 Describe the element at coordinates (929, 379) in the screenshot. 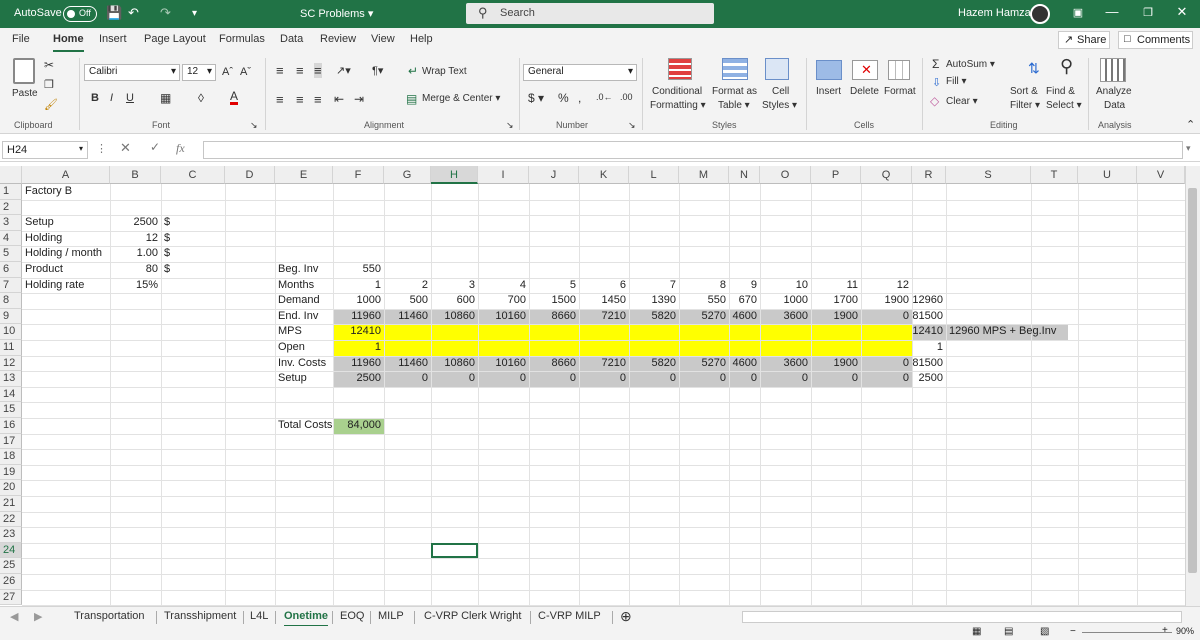

I see `cell-r13: 2500` at that location.